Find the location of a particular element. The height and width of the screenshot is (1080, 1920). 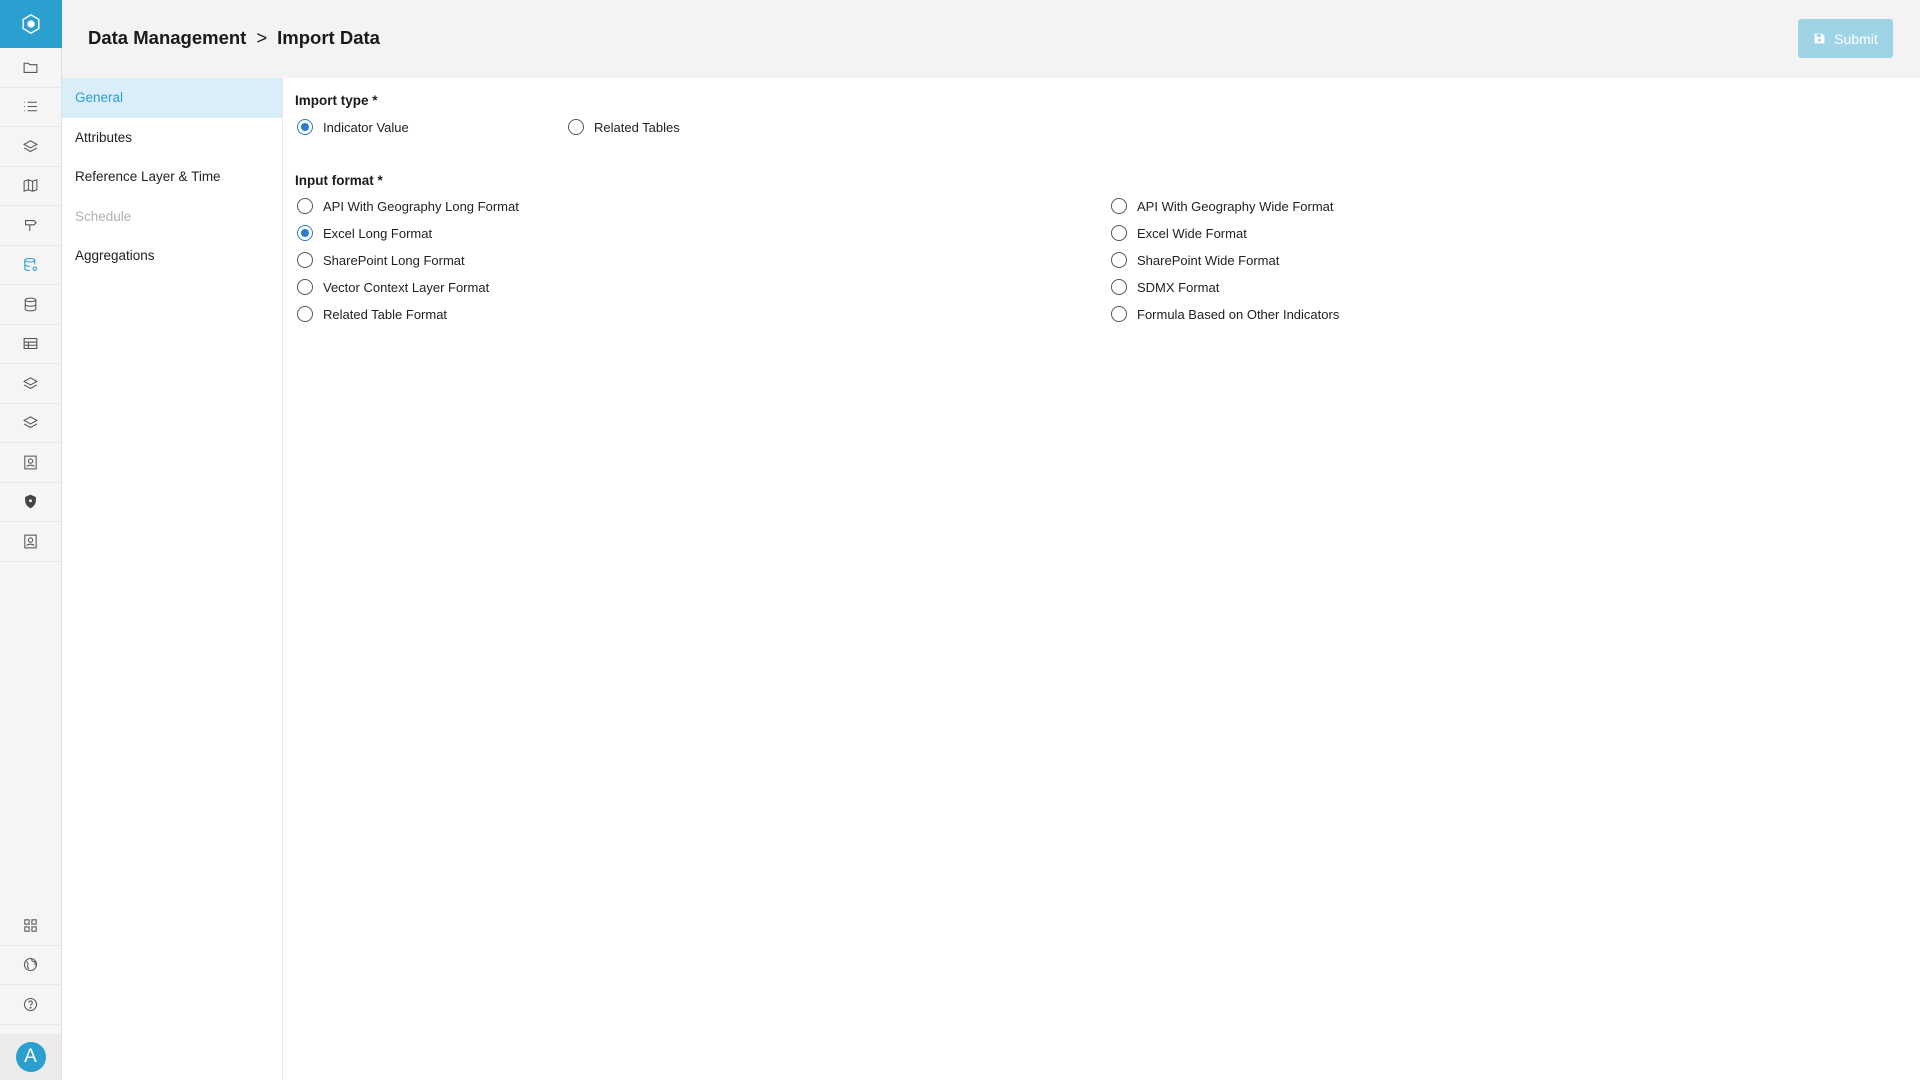

format-excel-long: Excel Long Format is located at coordinates (364, 233).